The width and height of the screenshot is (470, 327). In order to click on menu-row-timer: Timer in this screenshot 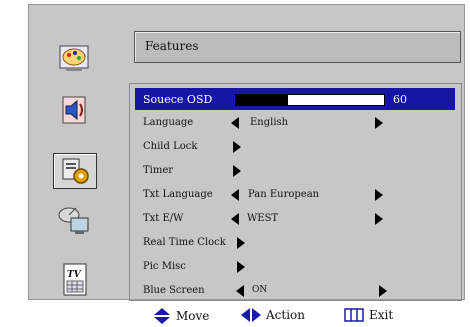, I will do `click(295, 171)`.